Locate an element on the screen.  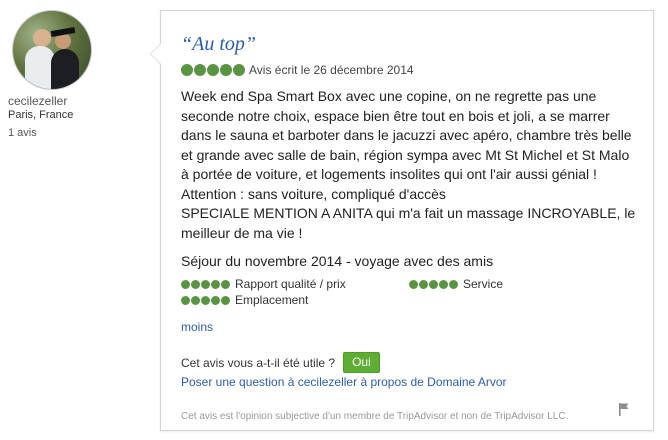
rating-label: Emplacement is located at coordinates (272, 300).